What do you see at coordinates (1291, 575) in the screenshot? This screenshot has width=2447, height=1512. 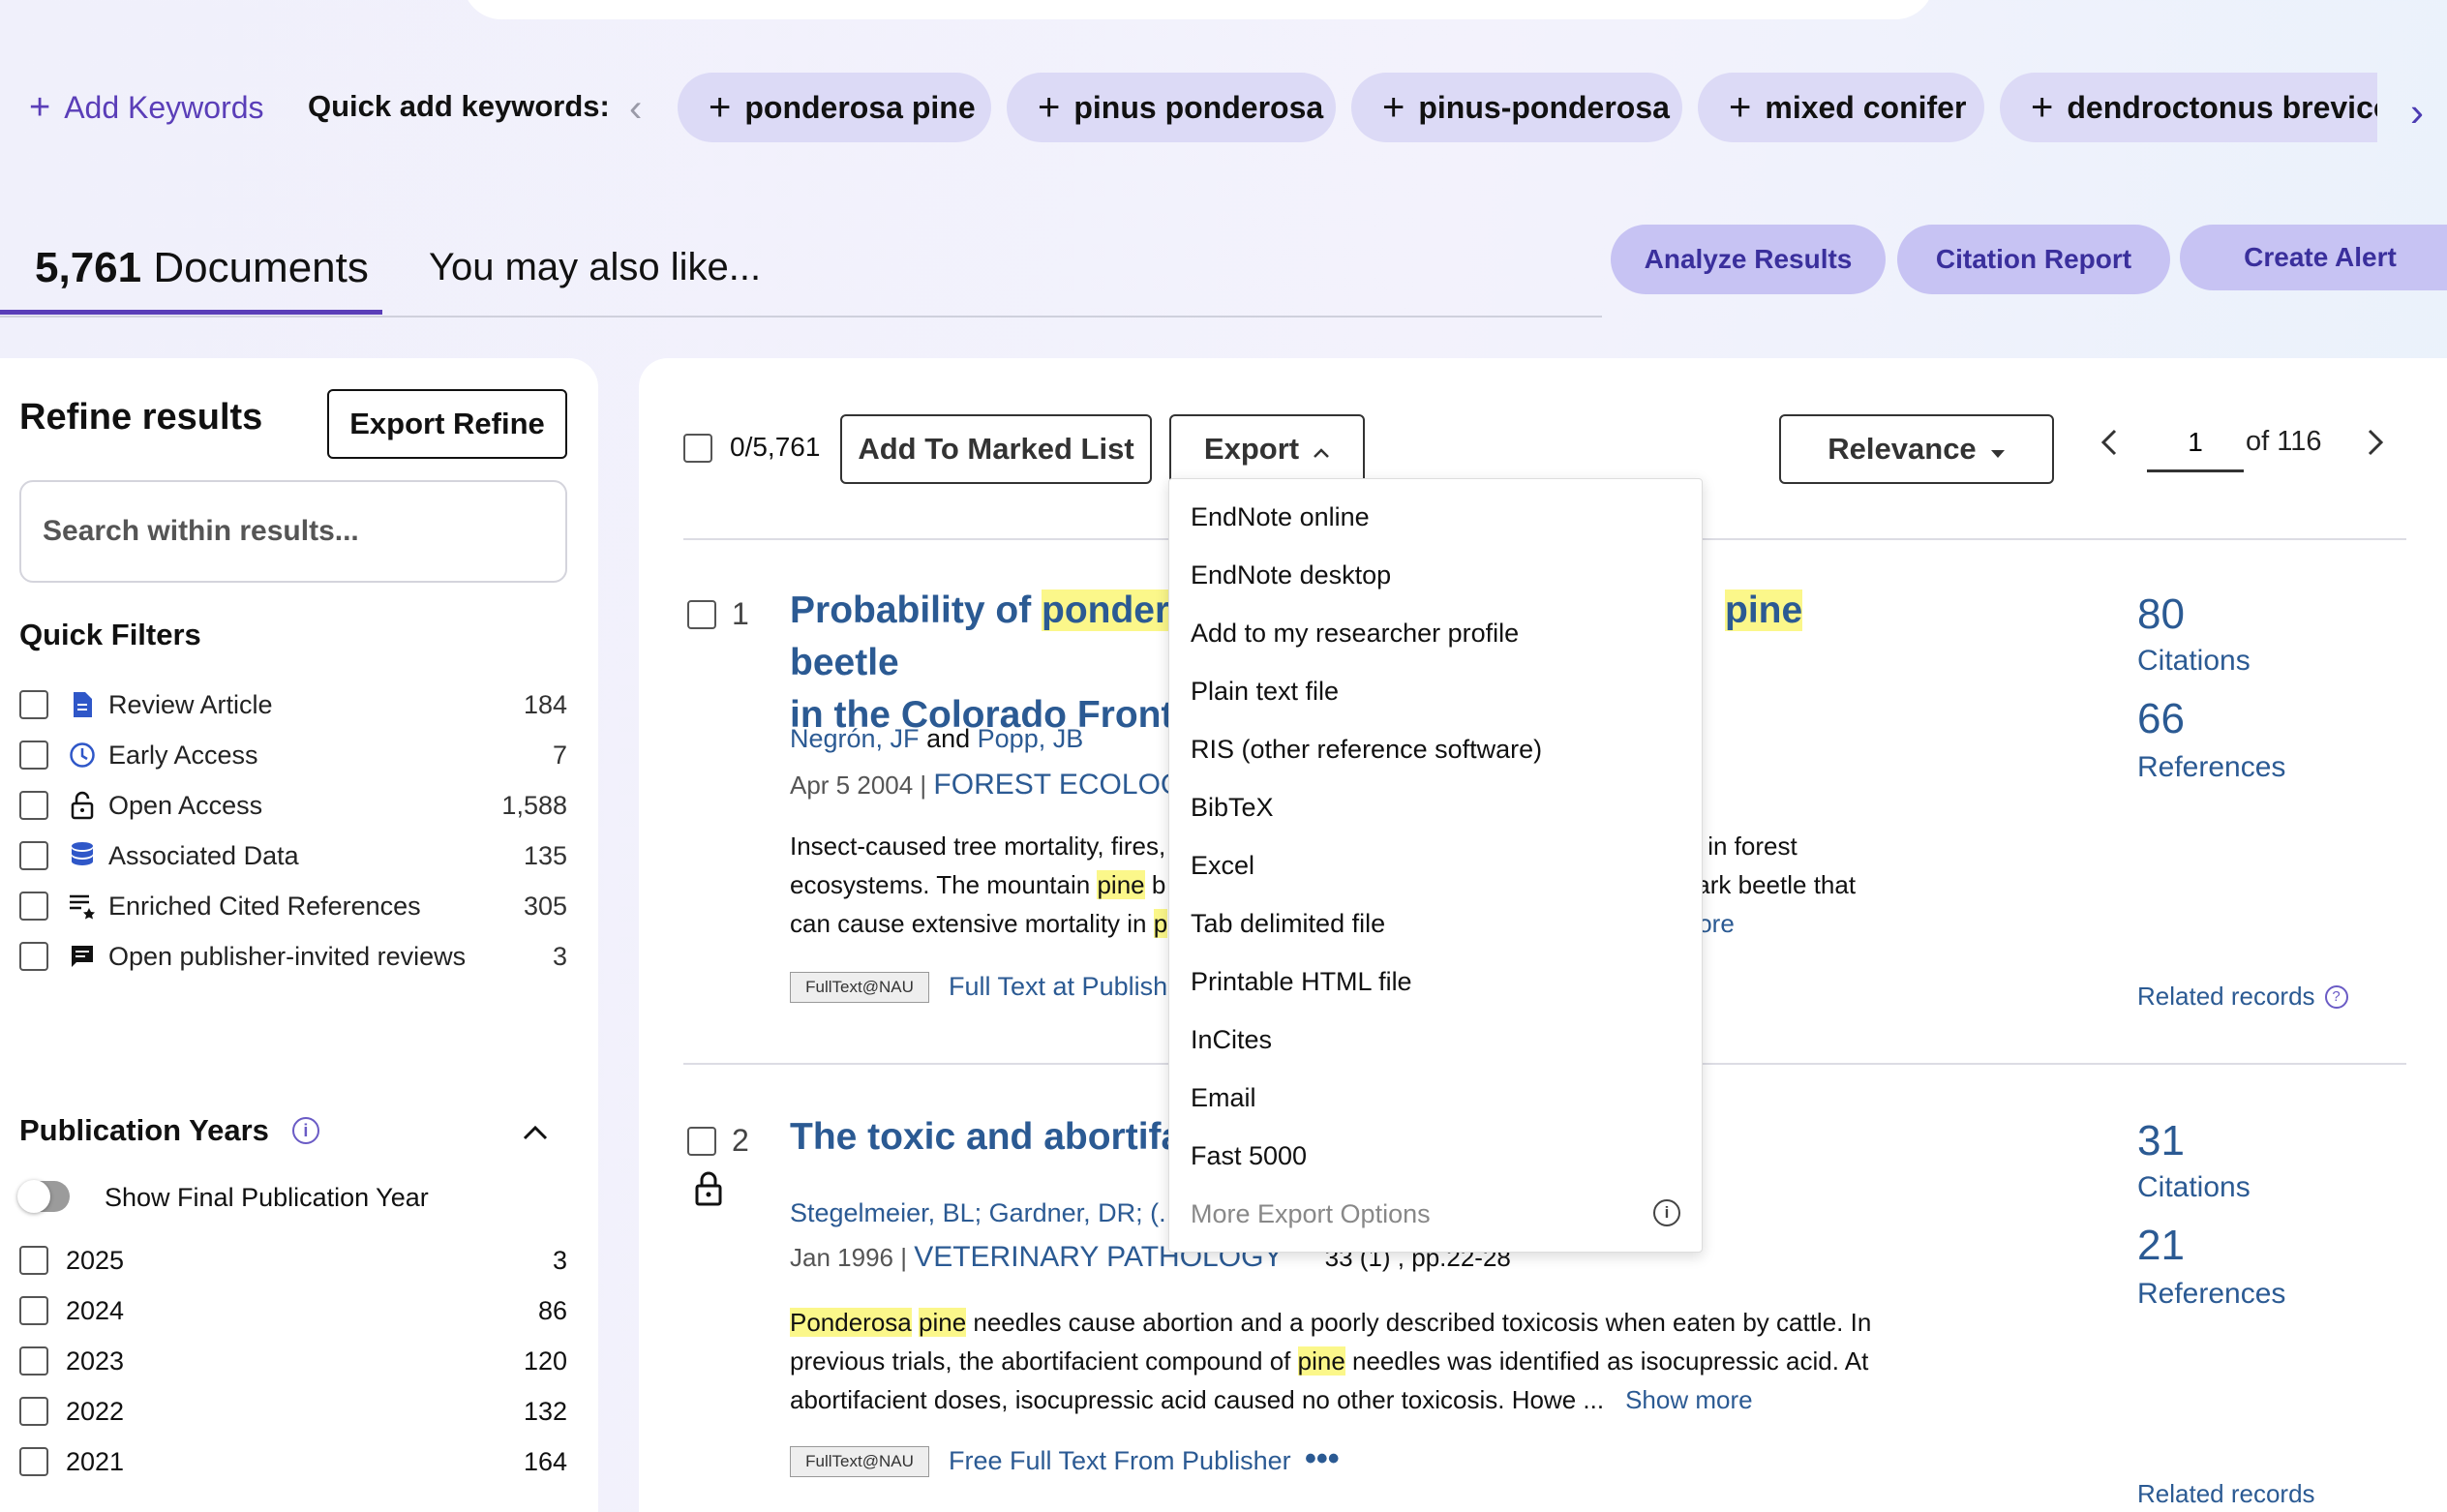 I see `menu-item-endnote-desktop: EndNote desktop` at bounding box center [1291, 575].